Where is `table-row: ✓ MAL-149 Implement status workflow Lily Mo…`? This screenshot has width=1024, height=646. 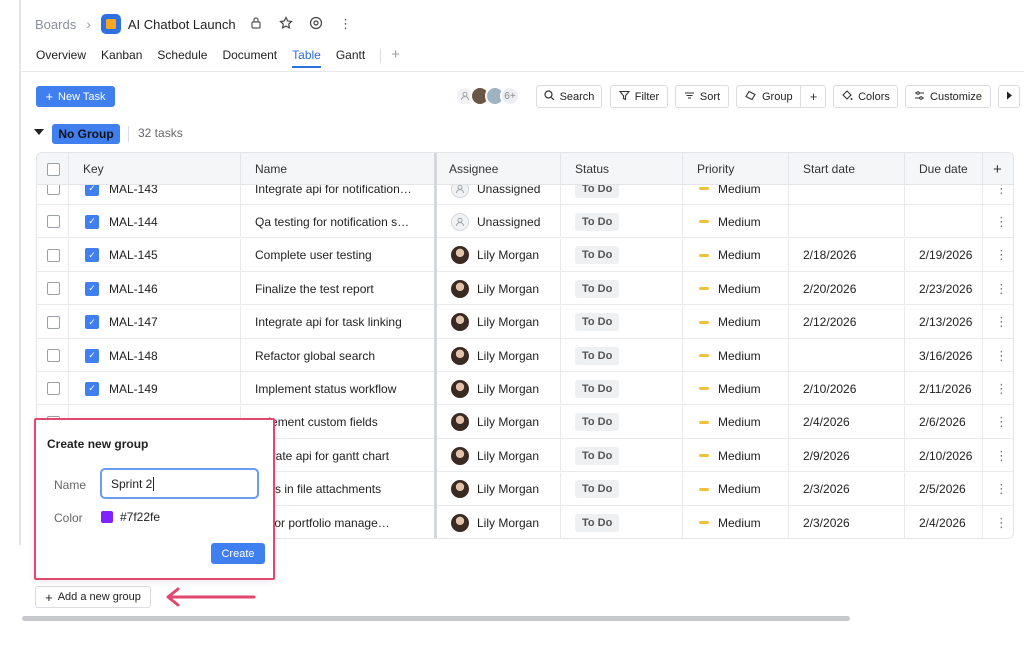
table-row: ✓ MAL-149 Implement status workflow Lily Mo… is located at coordinates (525, 389).